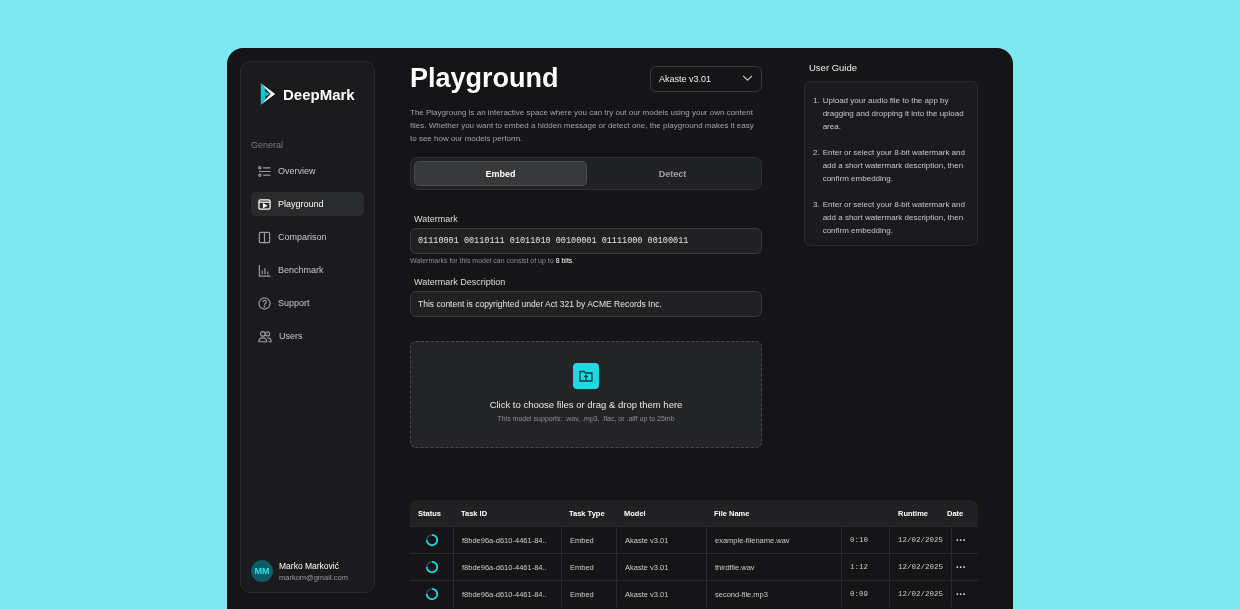 This screenshot has height=609, width=1240. What do you see at coordinates (307, 237) in the screenshot?
I see `nav-item: Comparison` at bounding box center [307, 237].